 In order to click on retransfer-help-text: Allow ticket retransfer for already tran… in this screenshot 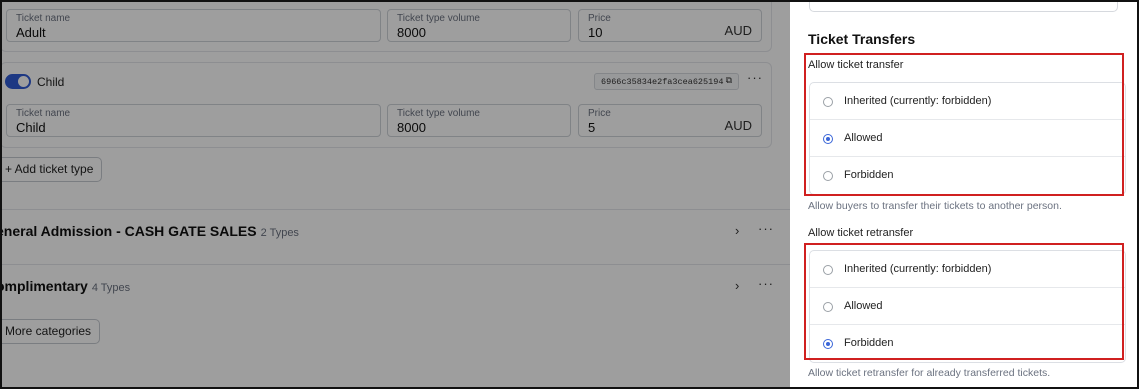, I will do `click(929, 373)`.